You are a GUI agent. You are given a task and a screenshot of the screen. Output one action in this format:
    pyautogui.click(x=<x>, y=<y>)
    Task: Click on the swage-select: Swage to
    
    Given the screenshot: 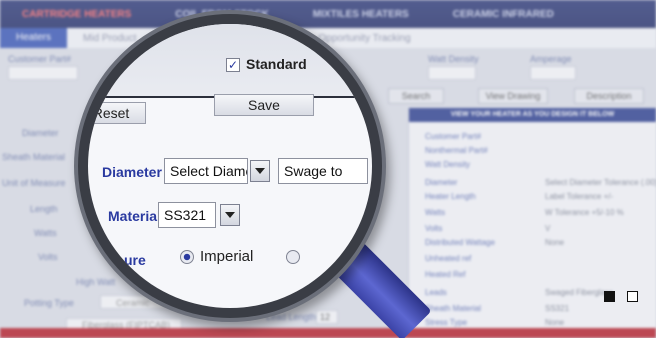 What is the action you would take?
    pyautogui.click(x=323, y=171)
    